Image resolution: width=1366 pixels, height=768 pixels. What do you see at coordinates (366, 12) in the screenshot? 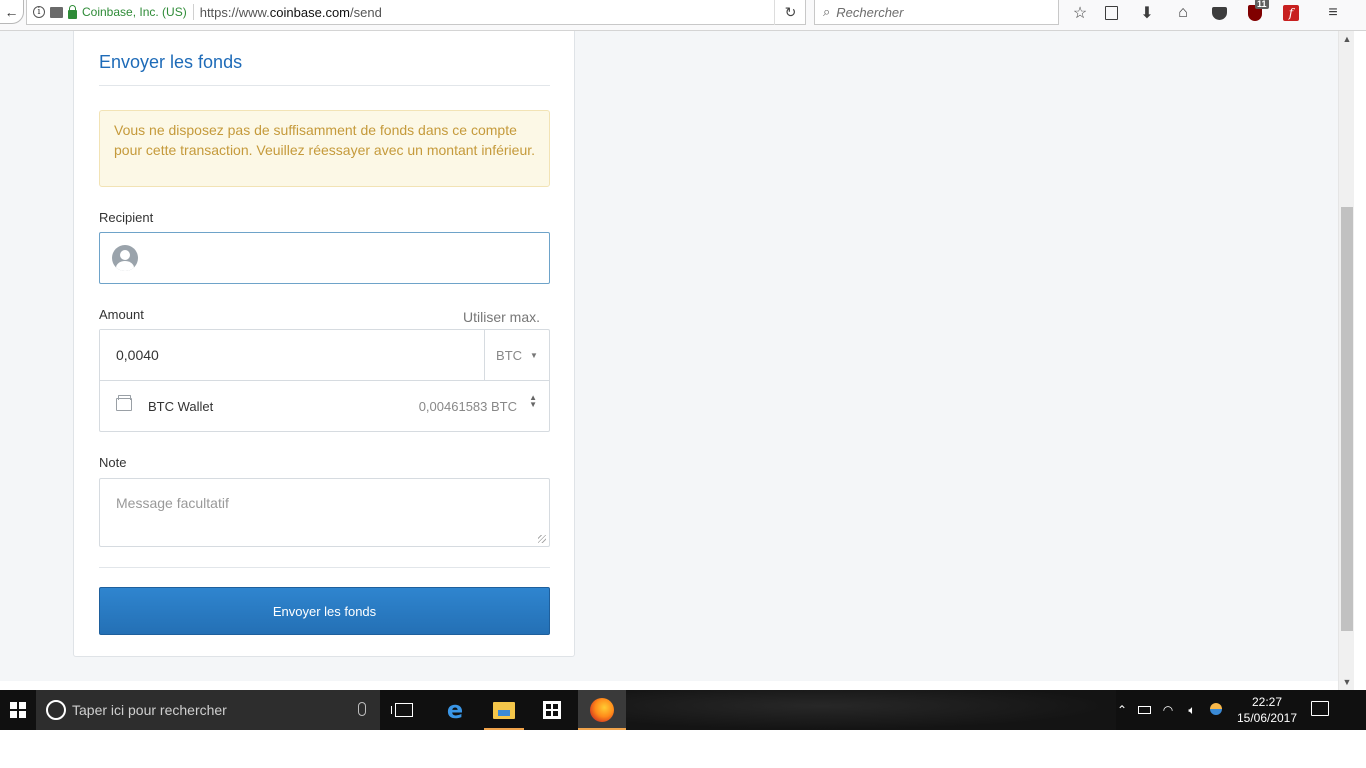
I see `url-path: /send` at bounding box center [366, 12].